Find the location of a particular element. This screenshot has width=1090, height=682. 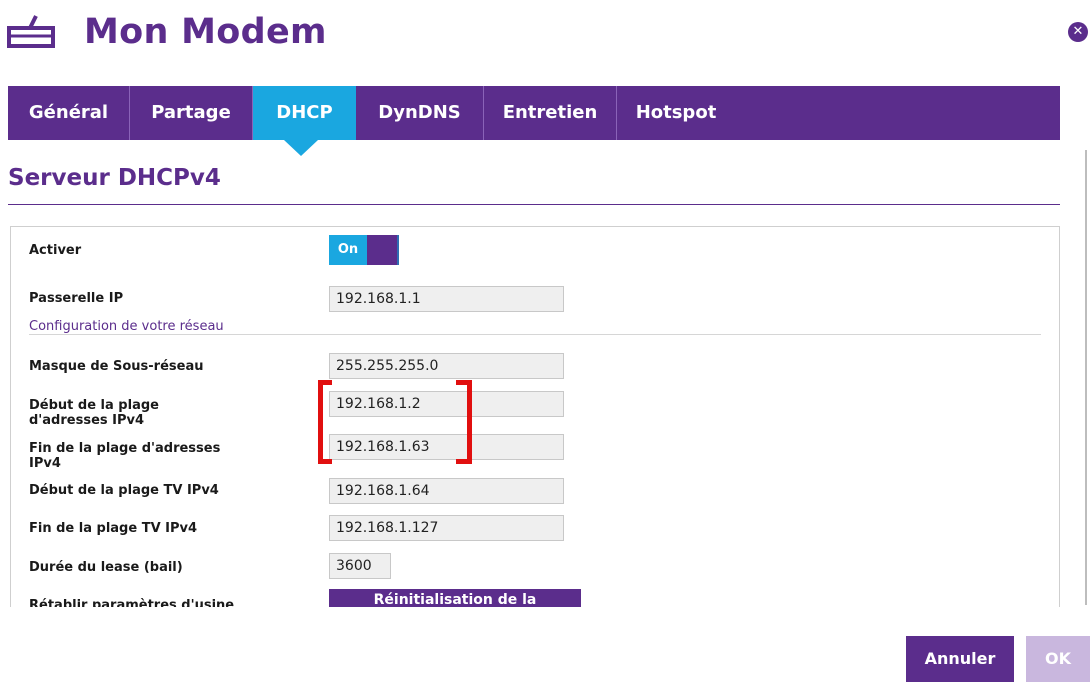

fin-plage-label: Fin de la plage d'adresses IPv4 is located at coordinates (125, 456).